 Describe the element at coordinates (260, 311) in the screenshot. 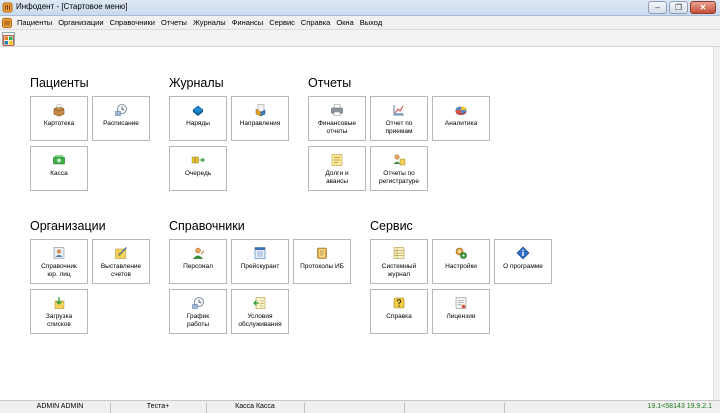

I see `tile-service-terms: Условия обслуживания` at that location.